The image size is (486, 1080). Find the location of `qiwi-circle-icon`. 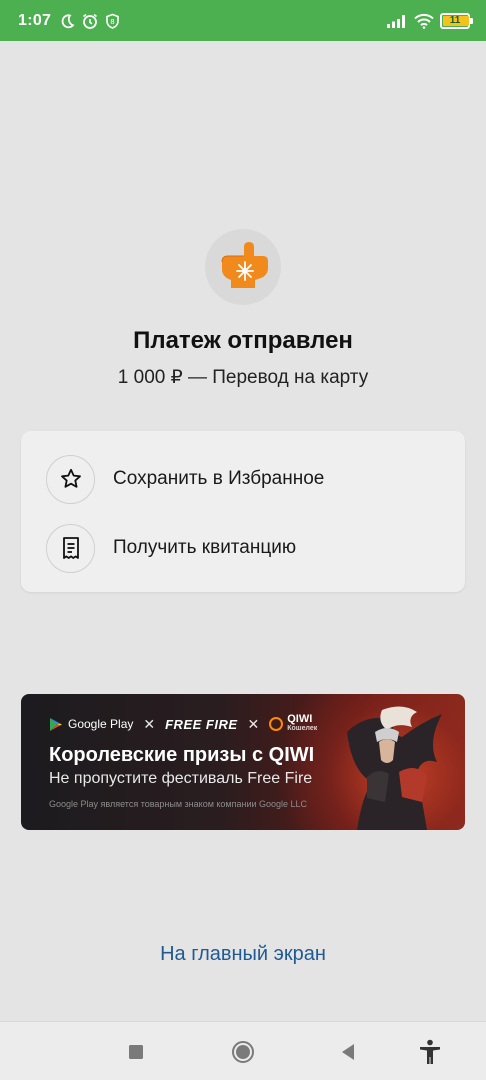

qiwi-circle-icon is located at coordinates (276, 724).